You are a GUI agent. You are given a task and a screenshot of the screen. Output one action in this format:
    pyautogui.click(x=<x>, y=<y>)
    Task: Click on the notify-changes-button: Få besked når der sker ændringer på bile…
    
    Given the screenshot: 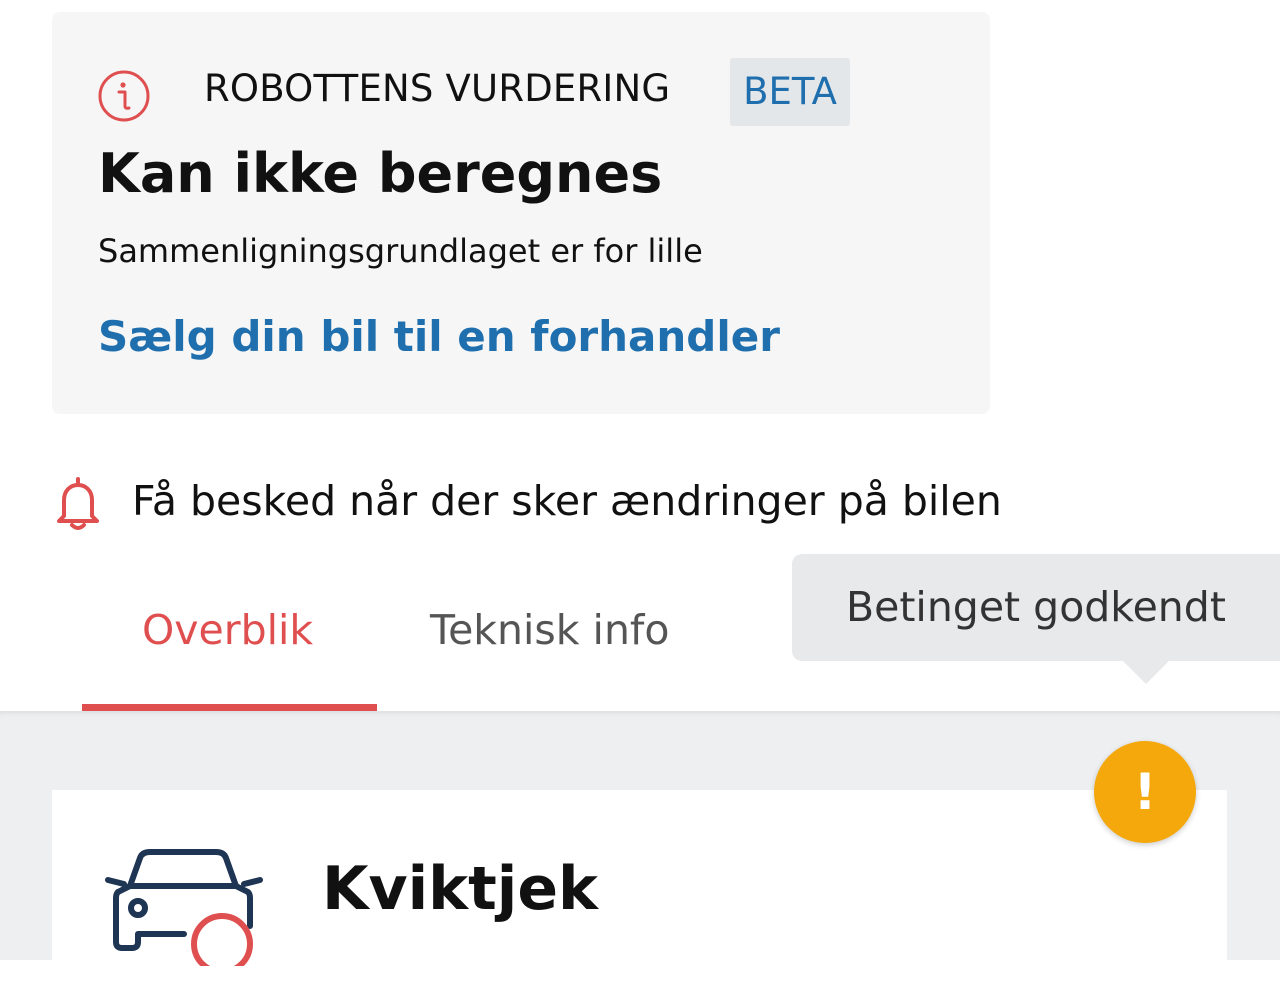 What is the action you would take?
    pyautogui.click(x=532, y=501)
    